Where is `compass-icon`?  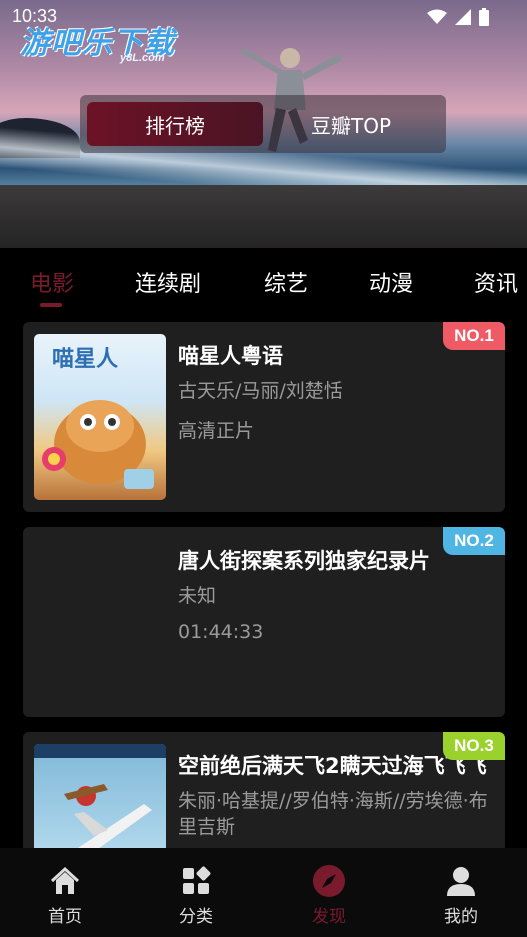
compass-icon is located at coordinates (329, 881).